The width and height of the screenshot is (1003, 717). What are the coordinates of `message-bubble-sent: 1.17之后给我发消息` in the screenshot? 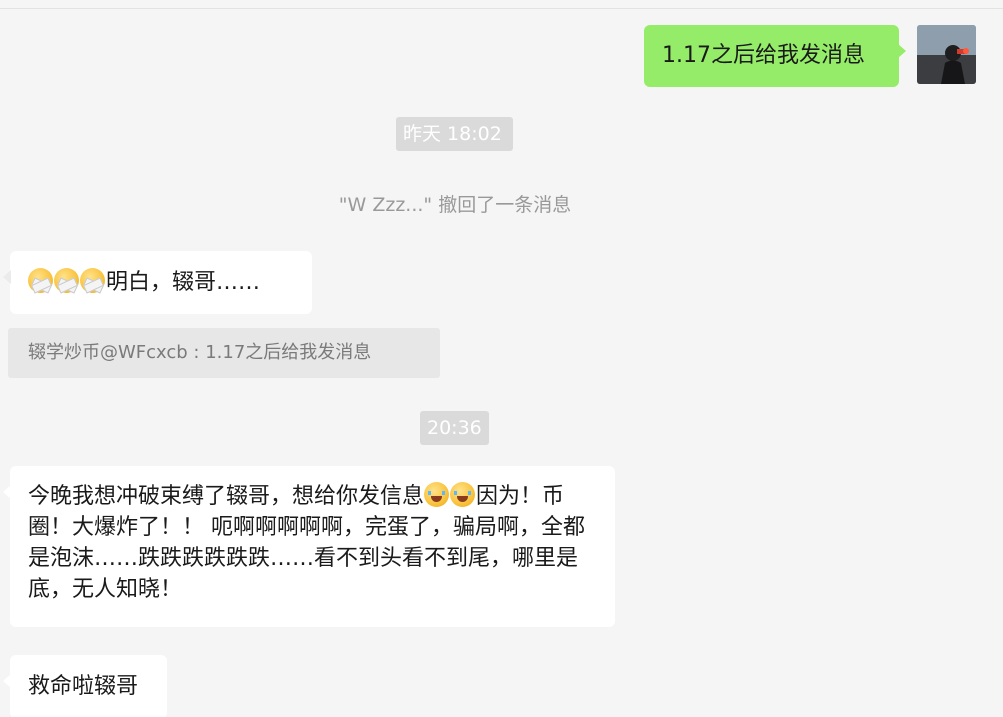 It's located at (775, 56).